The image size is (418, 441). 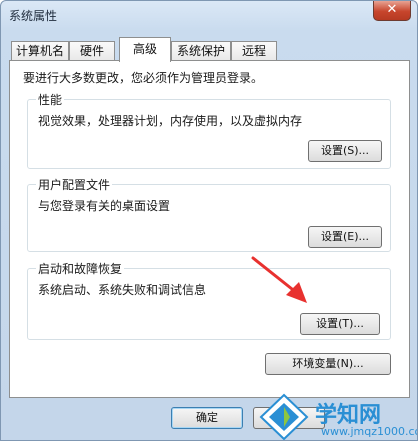 I want to click on tab-advanced: 高级, so click(x=145, y=49).